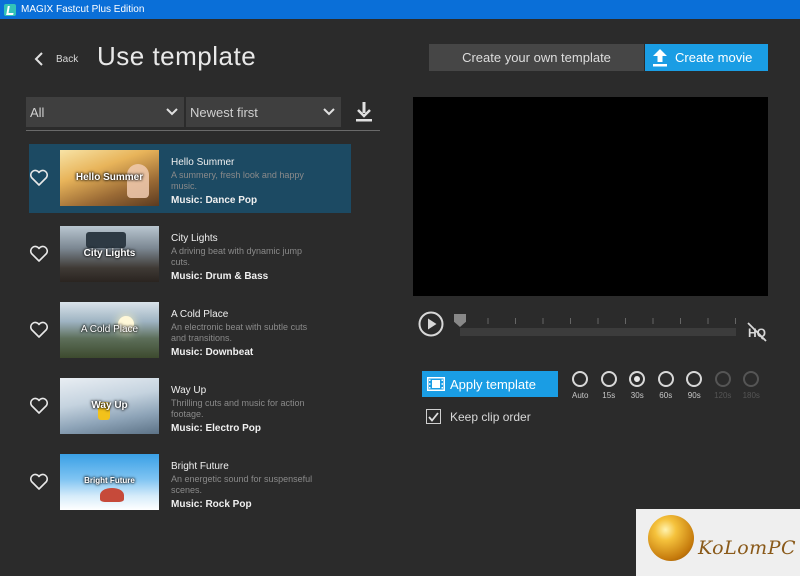 This screenshot has width=800, height=576. I want to click on sledder-figure, so click(112, 495).